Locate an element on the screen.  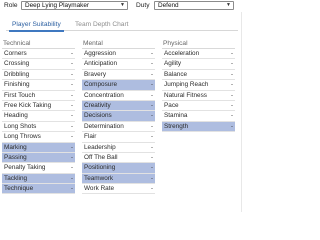
role-select: Deep Lying Playmaker ▼ is located at coordinates (74, 5).